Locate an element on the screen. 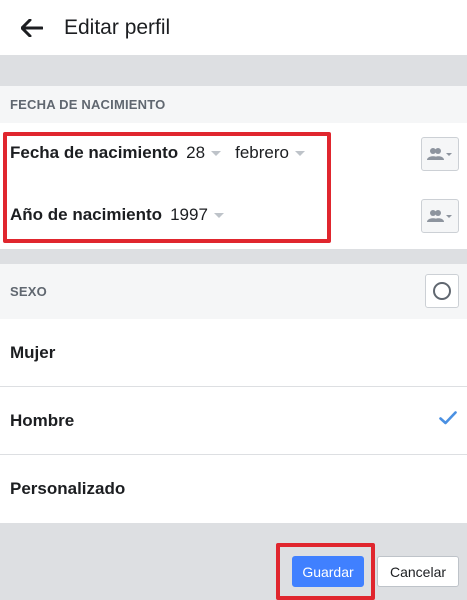  page-title: Editar perfil is located at coordinates (117, 27).